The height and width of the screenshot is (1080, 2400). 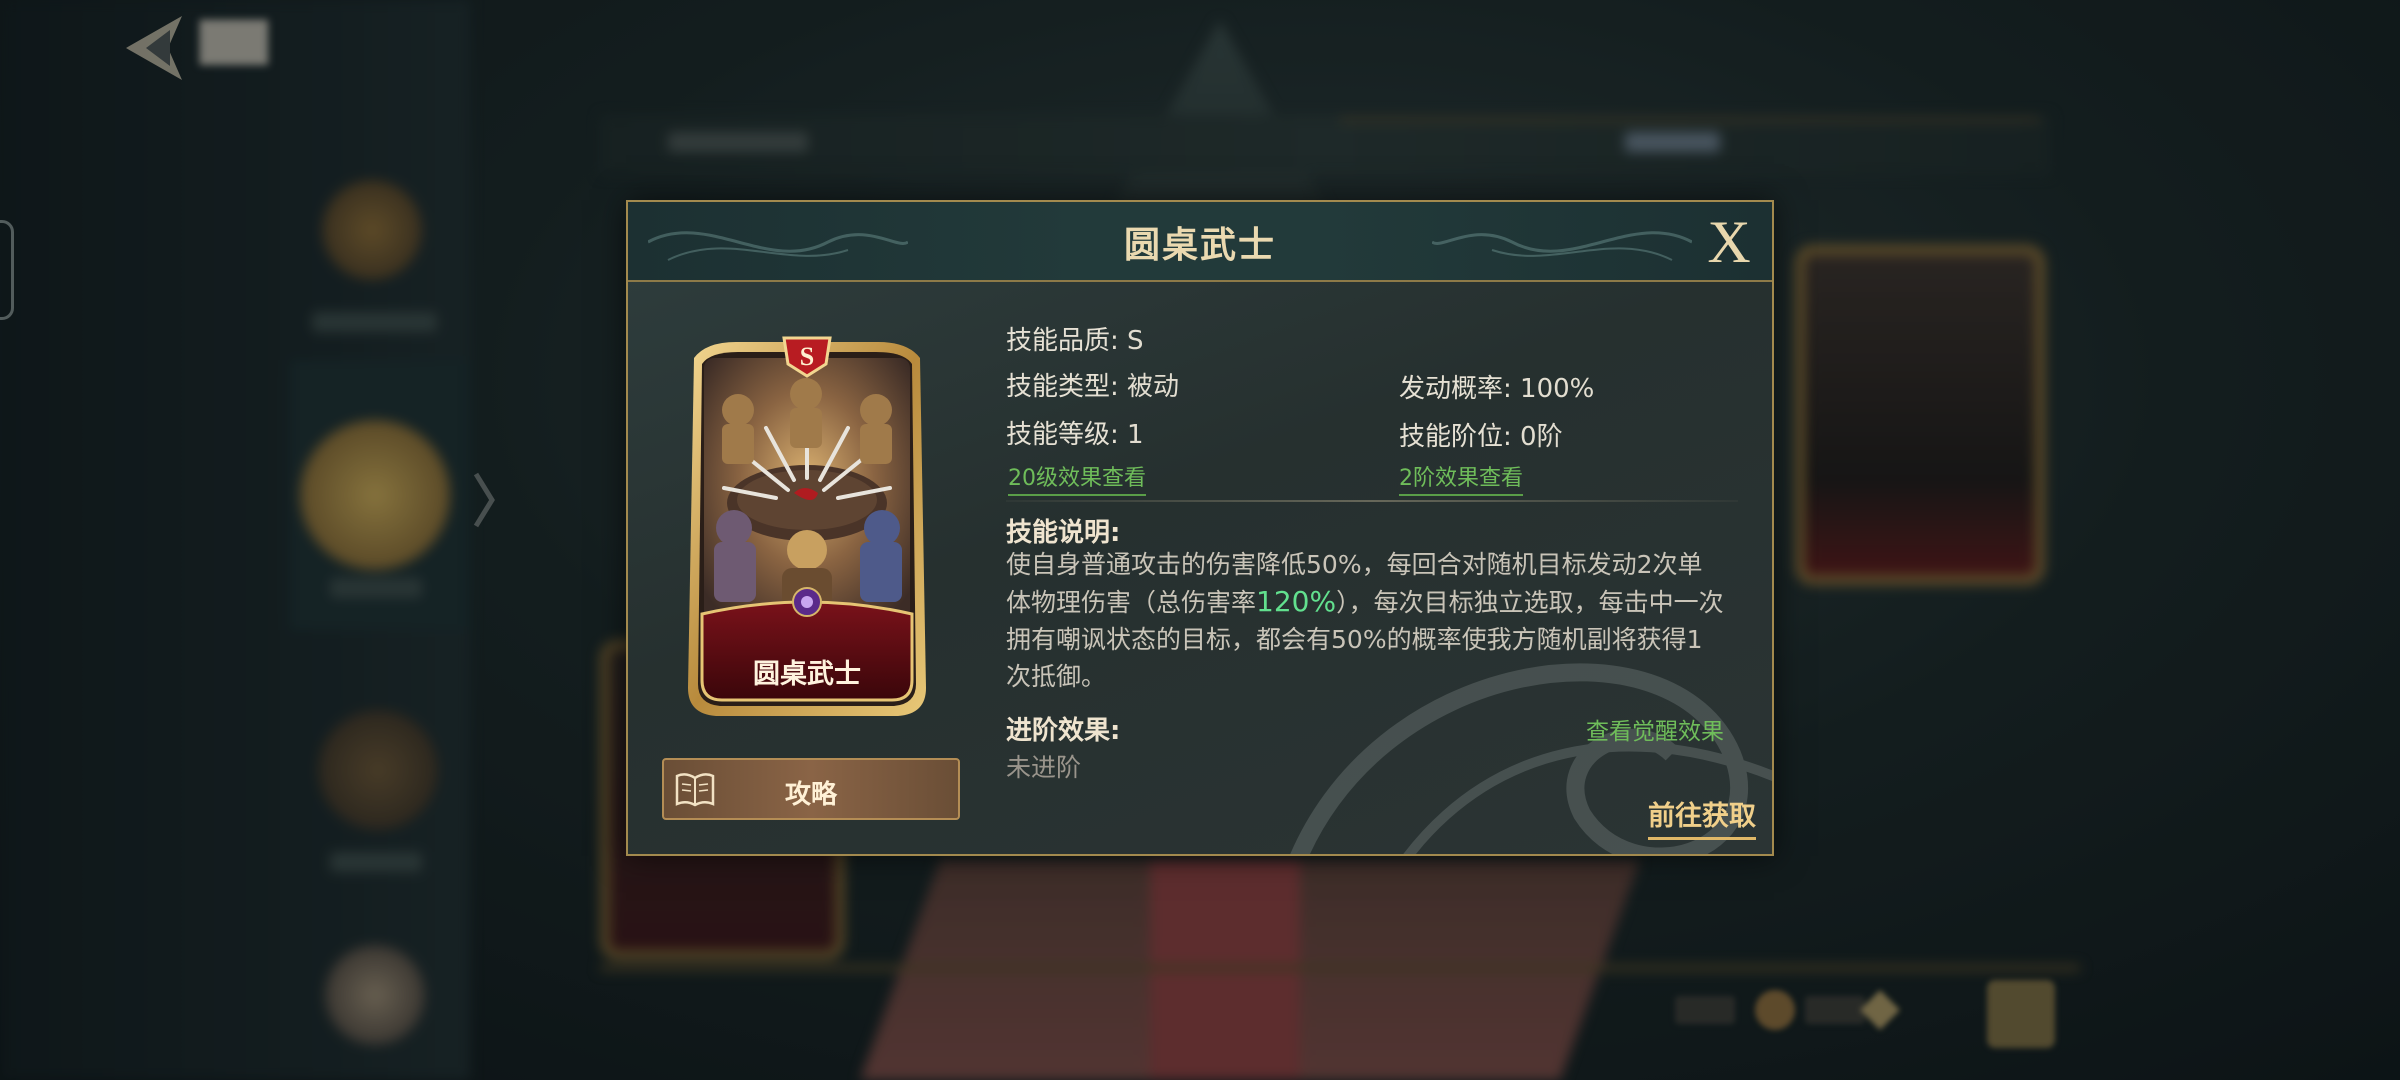 I want to click on modal-header: 圆桌武士 X, so click(x=1200, y=242).